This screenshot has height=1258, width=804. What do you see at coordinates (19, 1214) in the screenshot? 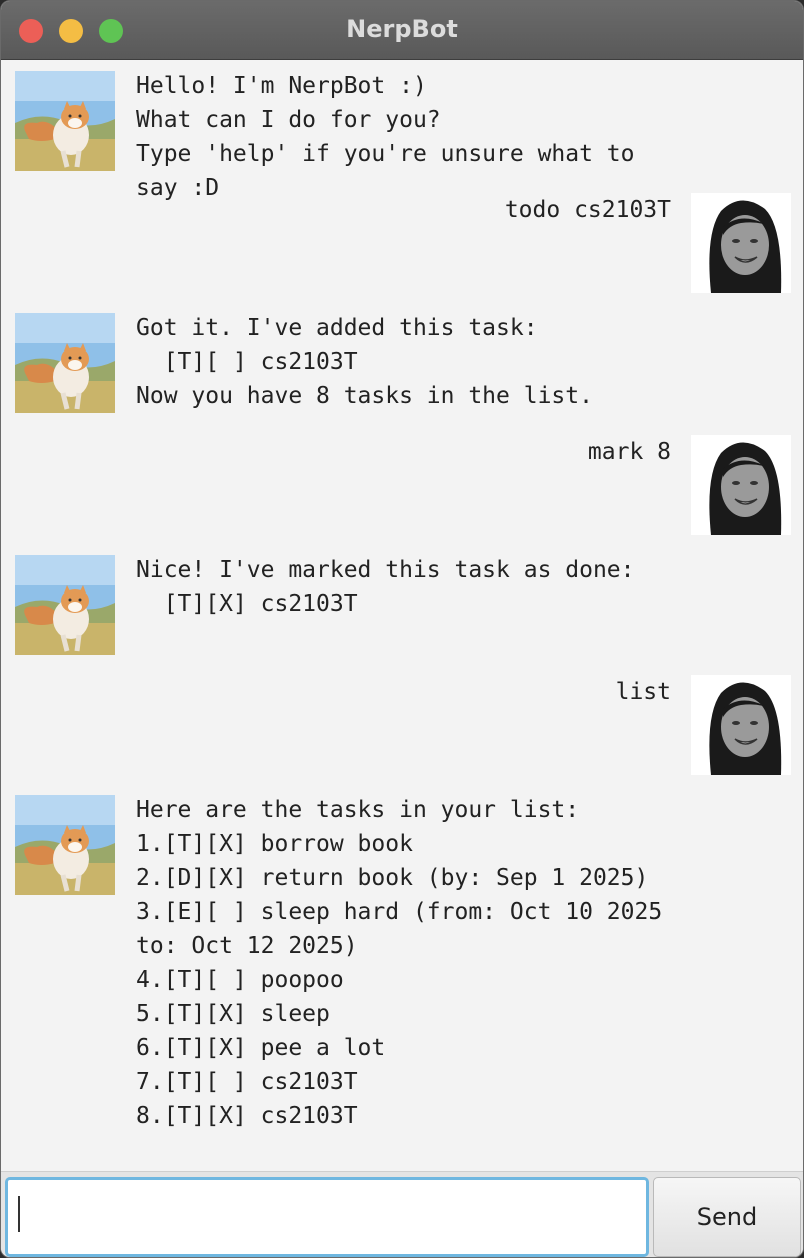
I see `text-caret` at bounding box center [19, 1214].